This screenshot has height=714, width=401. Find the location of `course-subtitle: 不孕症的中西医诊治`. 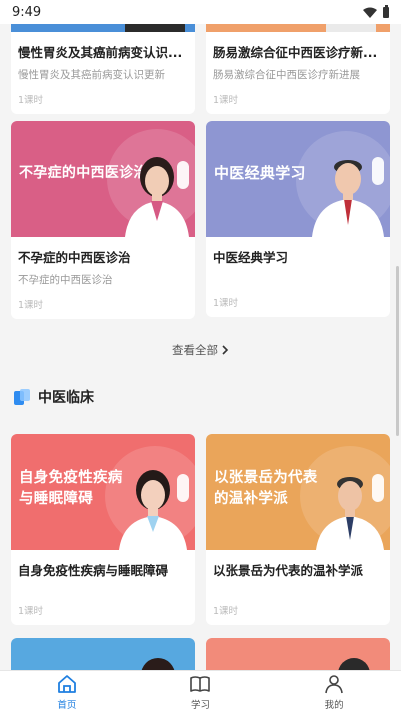

course-subtitle: 不孕症的中西医诊治 is located at coordinates (65, 280).